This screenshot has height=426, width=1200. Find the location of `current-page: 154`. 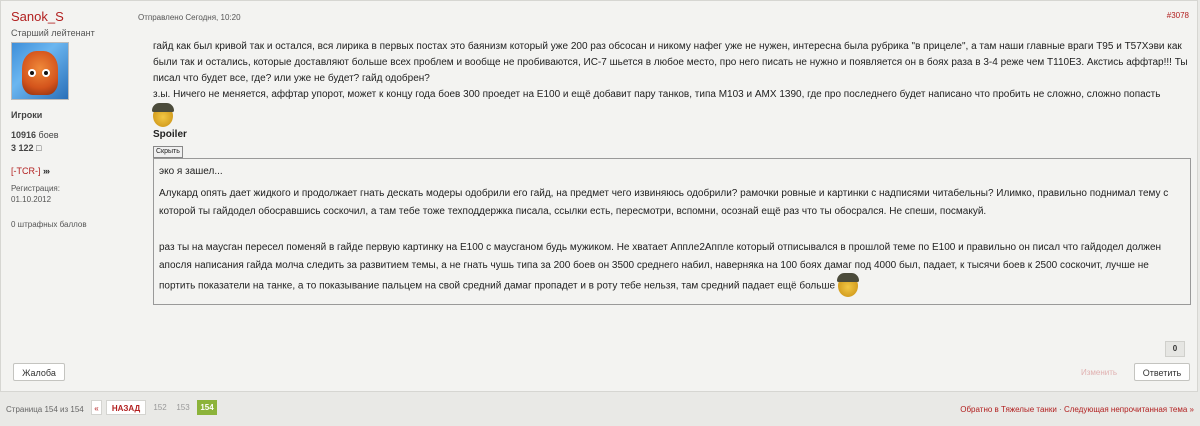

current-page: 154 is located at coordinates (207, 407).